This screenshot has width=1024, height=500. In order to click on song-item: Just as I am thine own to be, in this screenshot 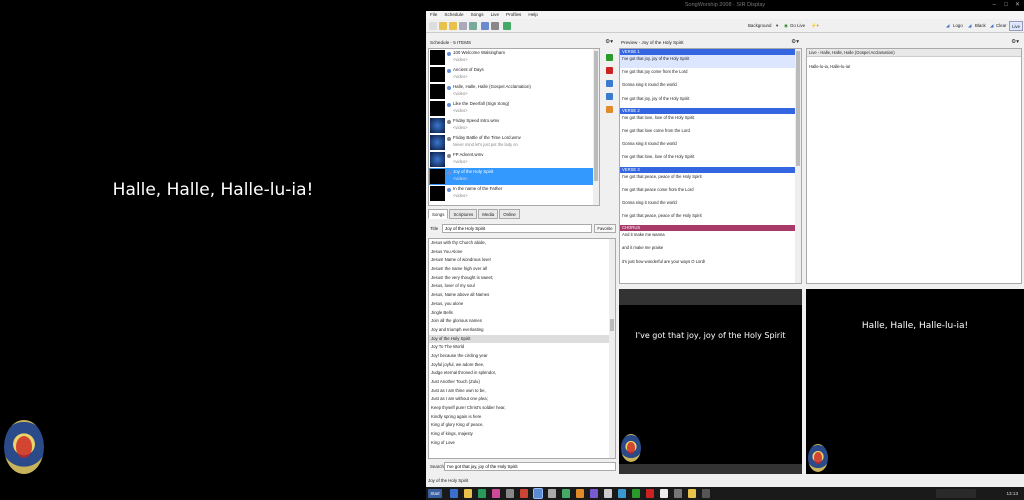, I will do `click(522, 391)`.